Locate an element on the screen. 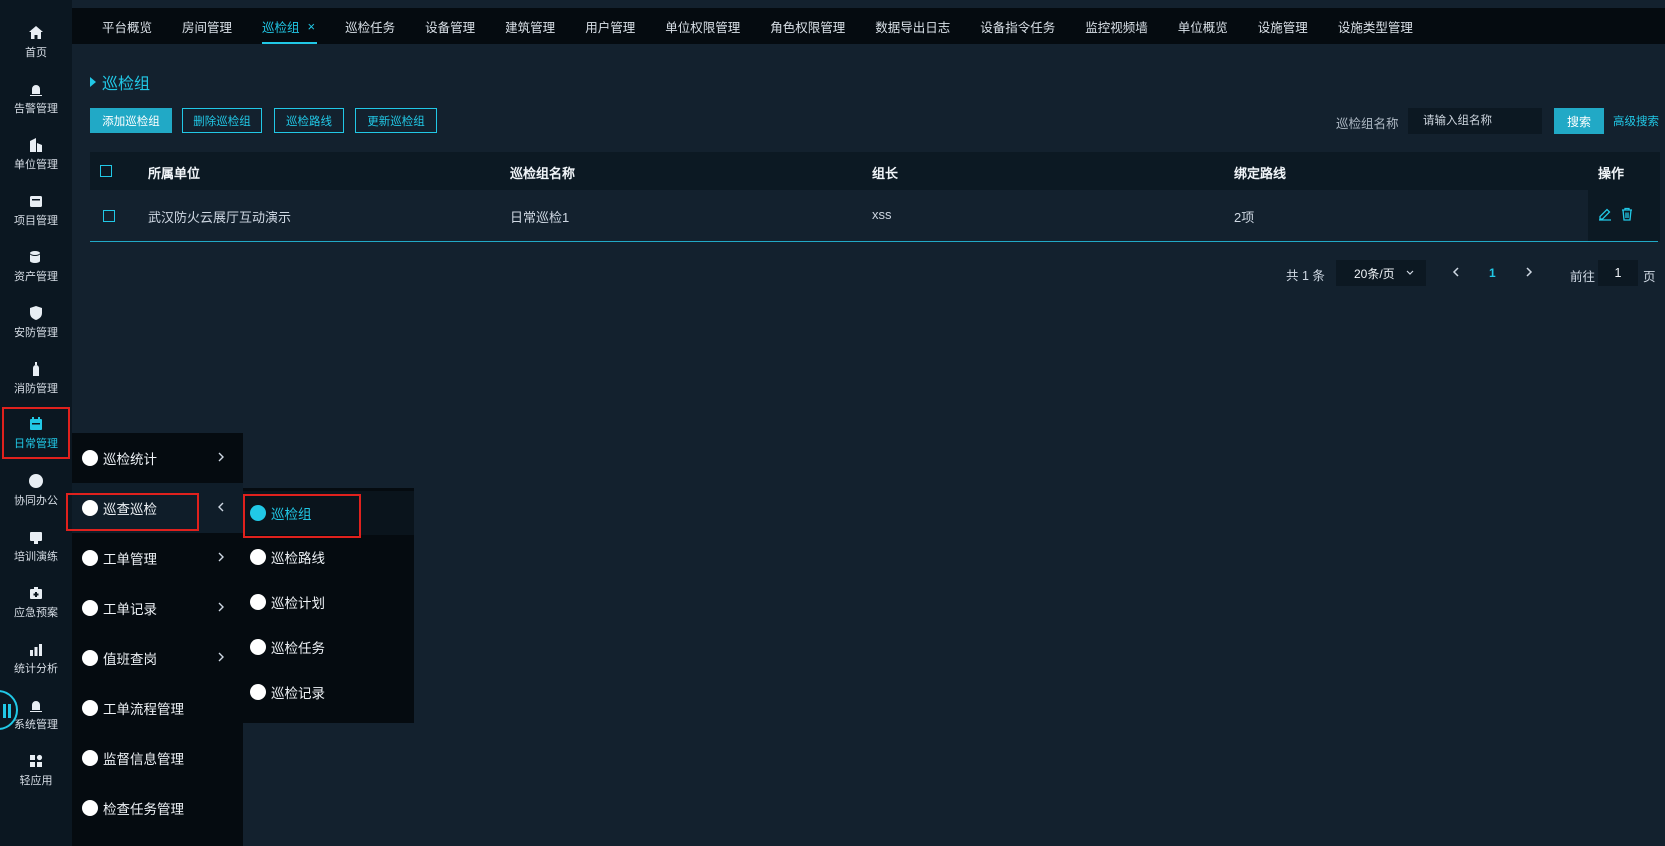  header-routes: 绑定路线 is located at coordinates (1260, 173).